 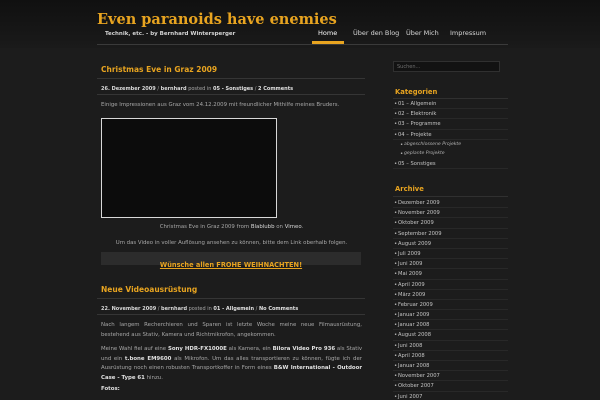 What do you see at coordinates (217, 19) in the screenshot?
I see `site-title: Even paranoids have enemies` at bounding box center [217, 19].